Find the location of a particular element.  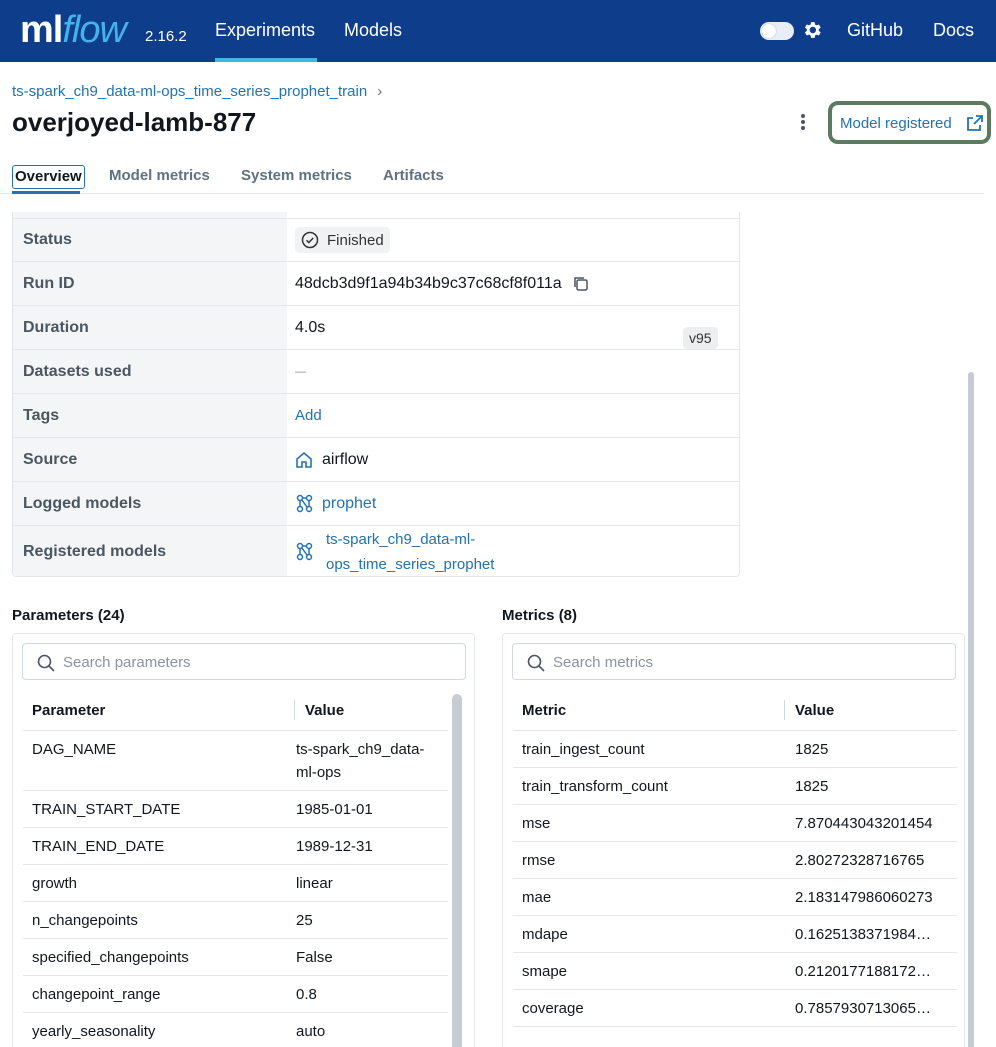

param-value: auto is located at coordinates (311, 1031).